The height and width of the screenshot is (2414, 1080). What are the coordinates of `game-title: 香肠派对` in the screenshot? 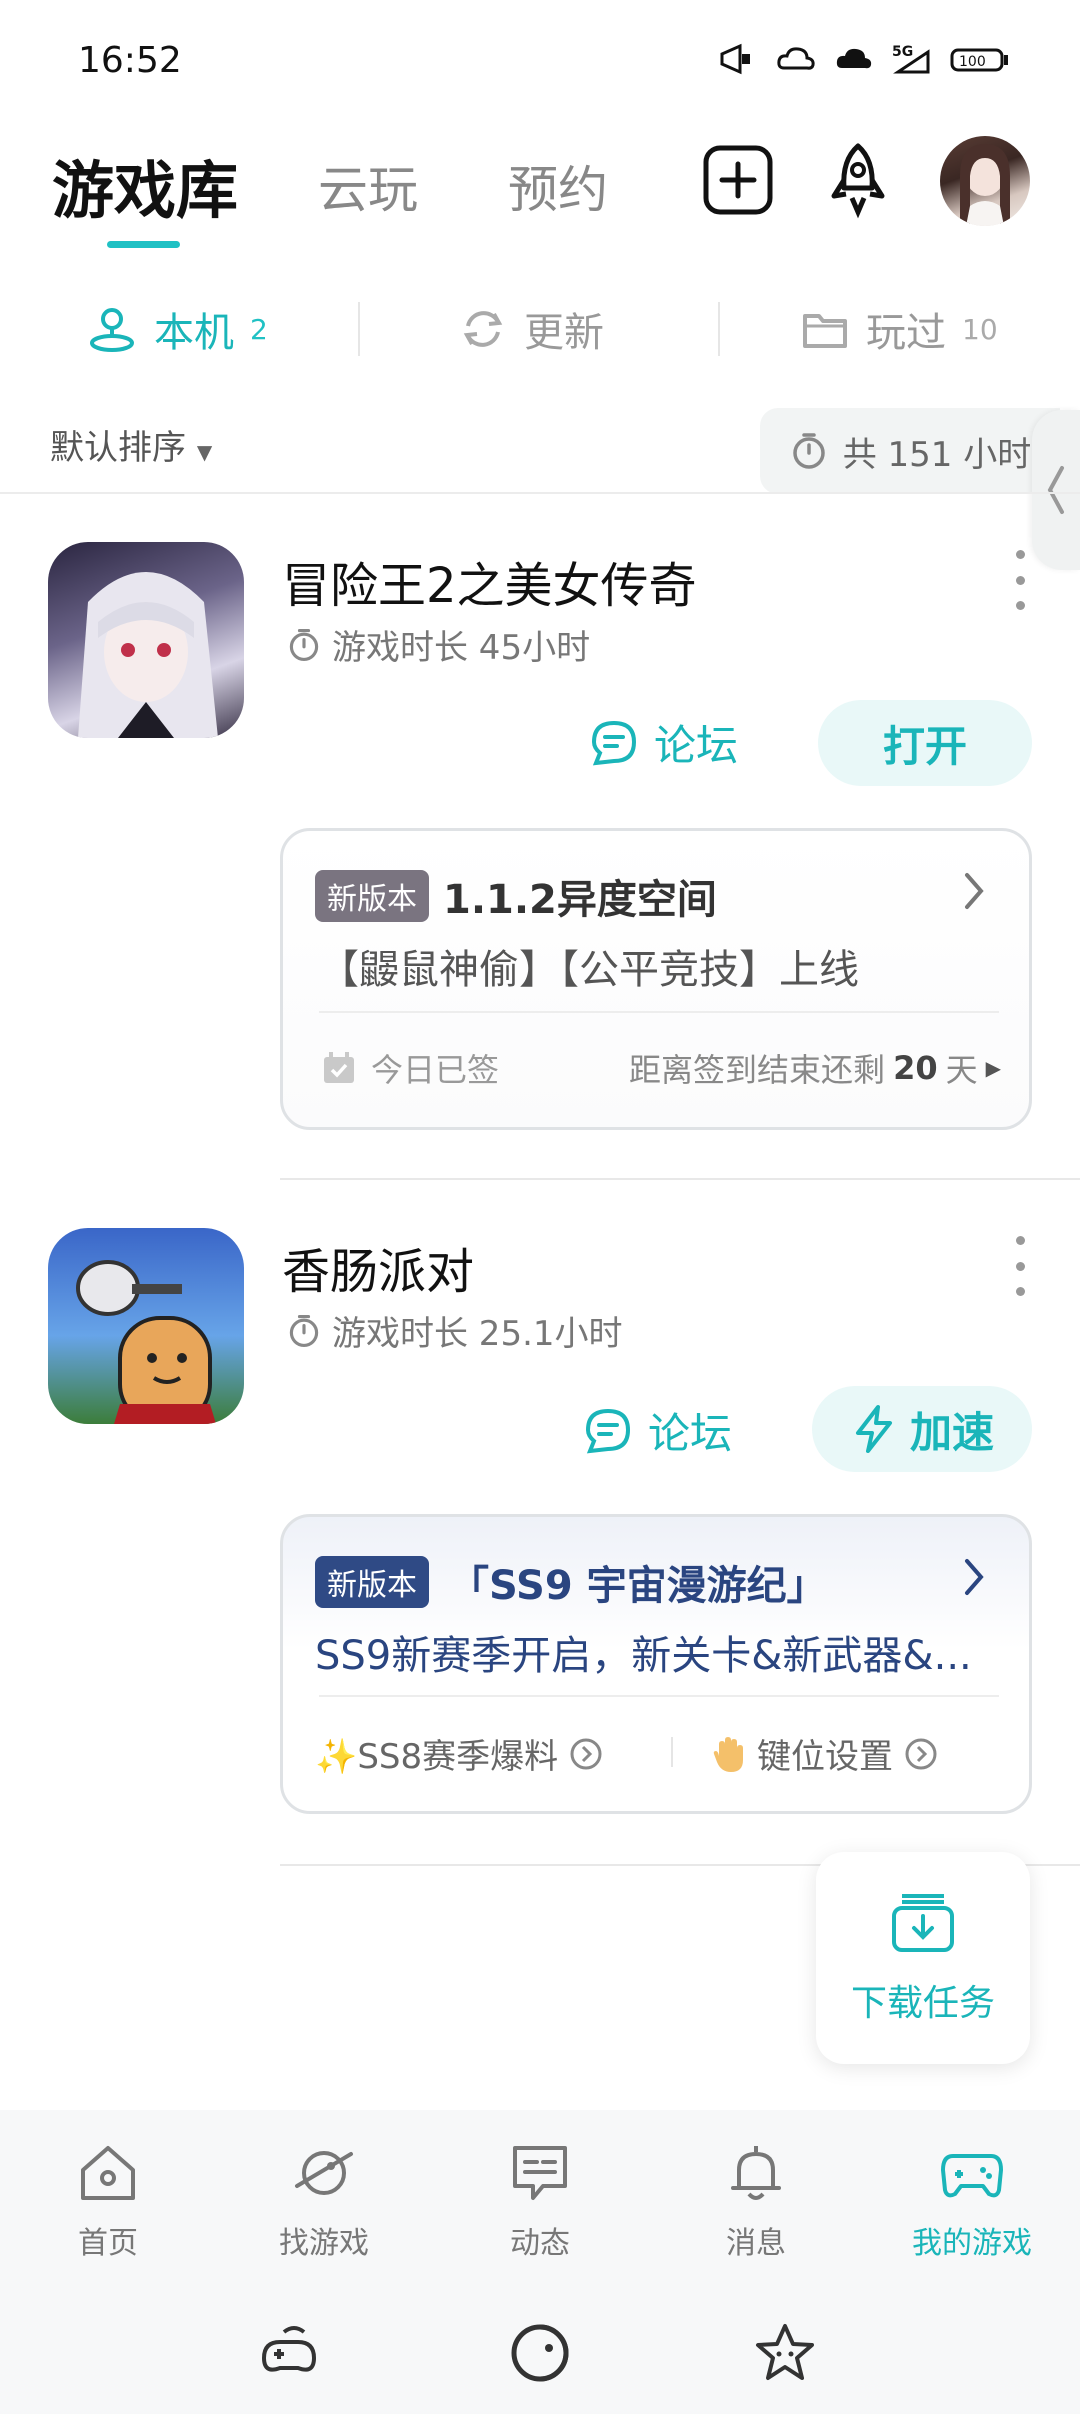 It's located at (378, 1267).